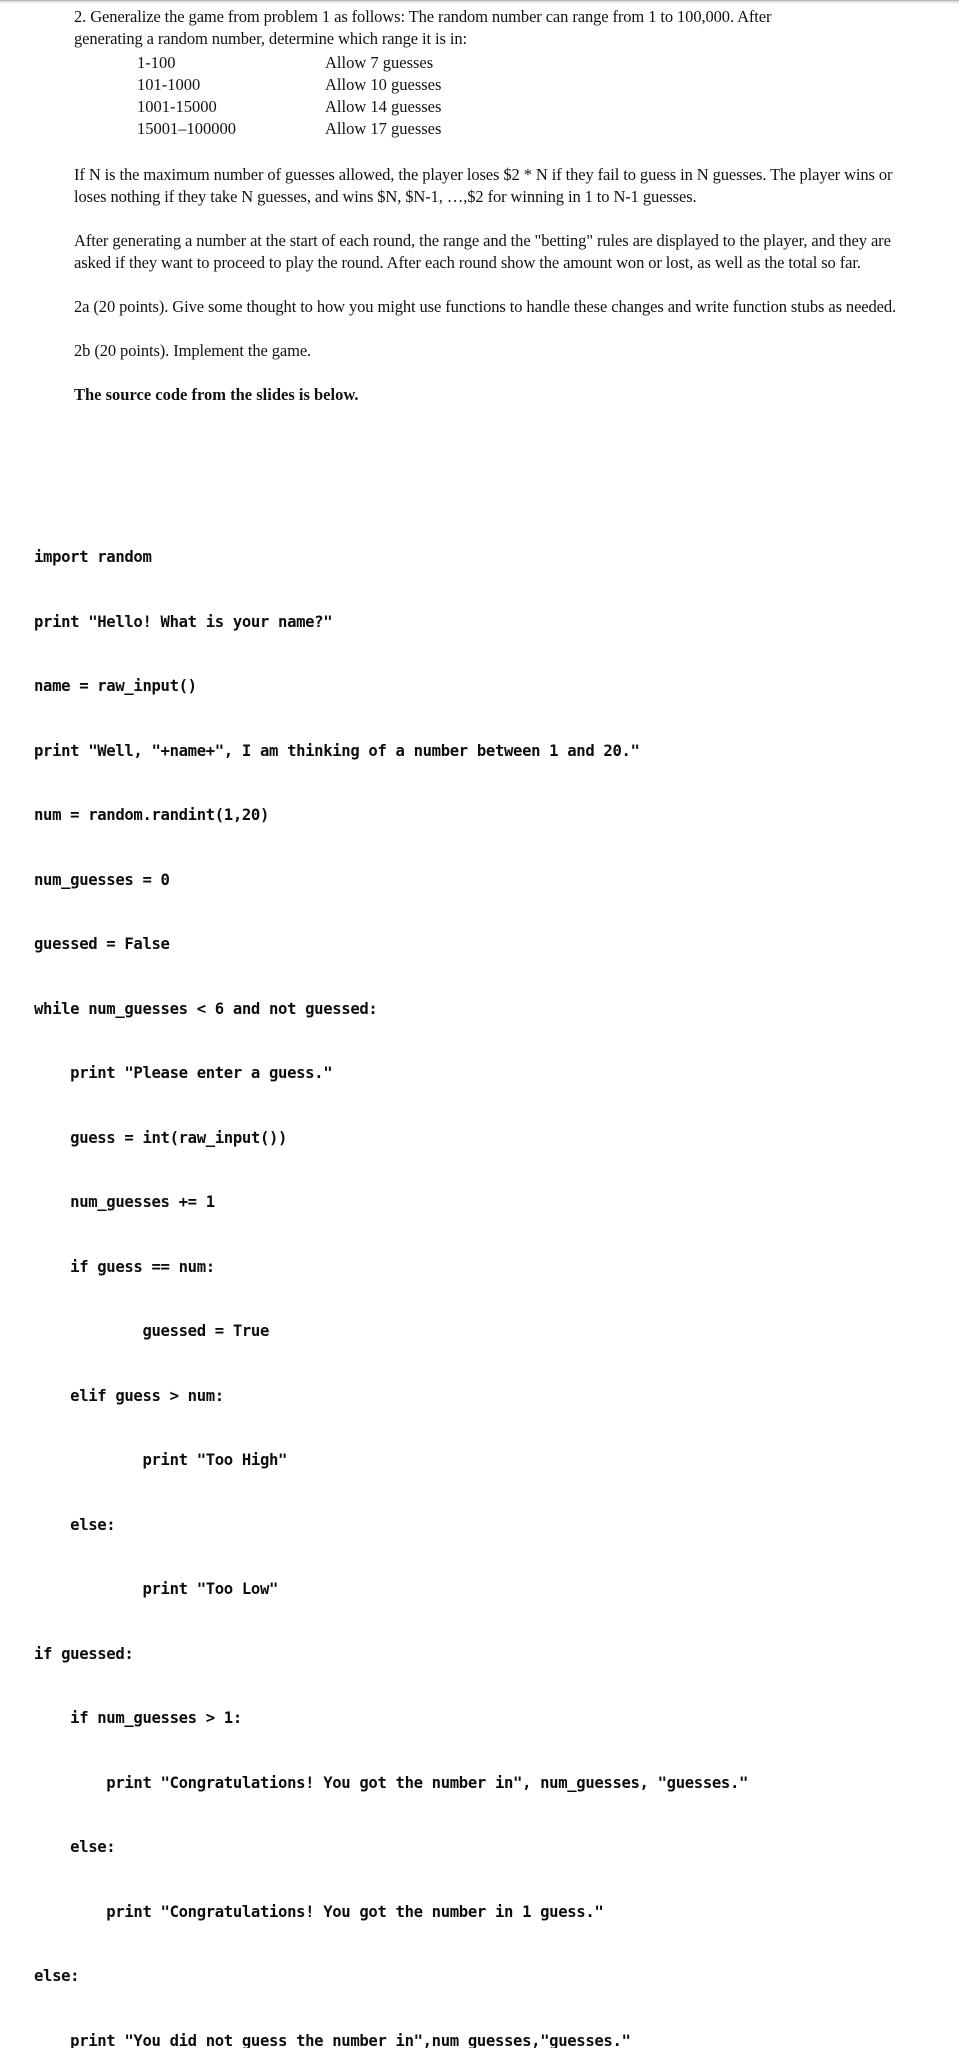 Image resolution: width=959 pixels, height=2048 pixels. Describe the element at coordinates (383, 129) in the screenshot. I see `allowance-value: Allow 17 guesses` at that location.